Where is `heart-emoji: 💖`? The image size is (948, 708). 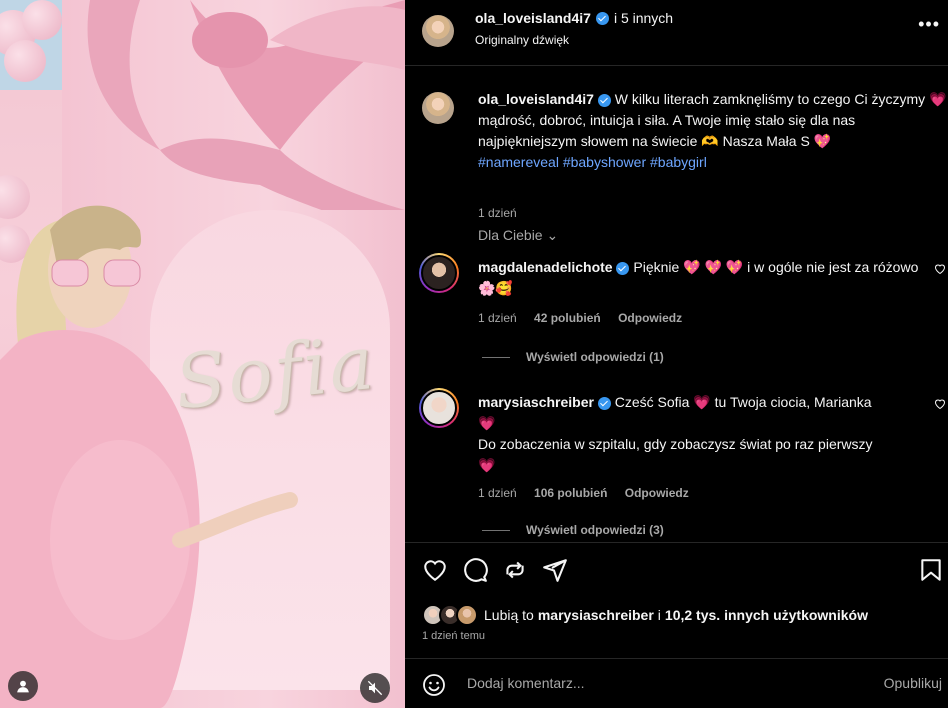
heart-emoji: 💖 is located at coordinates (822, 141).